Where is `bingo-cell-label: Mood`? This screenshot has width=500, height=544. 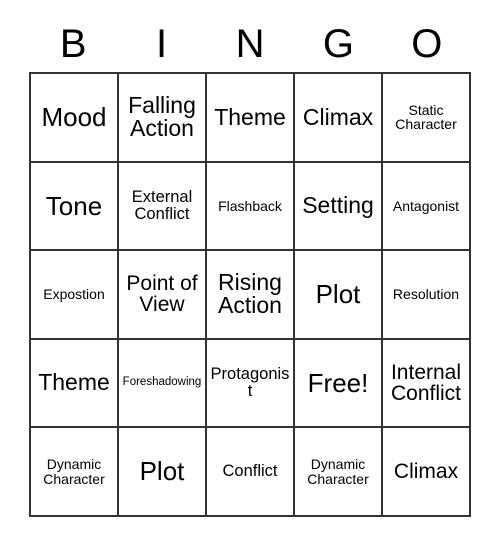 bingo-cell-label: Mood is located at coordinates (74, 117).